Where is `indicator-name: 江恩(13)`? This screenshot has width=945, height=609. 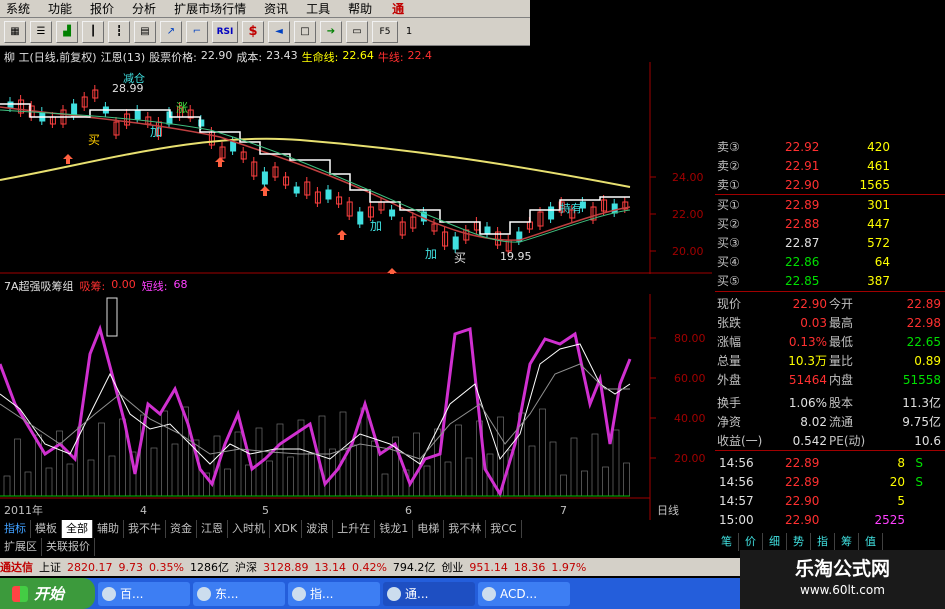 indicator-name: 江恩(13) is located at coordinates (123, 57).